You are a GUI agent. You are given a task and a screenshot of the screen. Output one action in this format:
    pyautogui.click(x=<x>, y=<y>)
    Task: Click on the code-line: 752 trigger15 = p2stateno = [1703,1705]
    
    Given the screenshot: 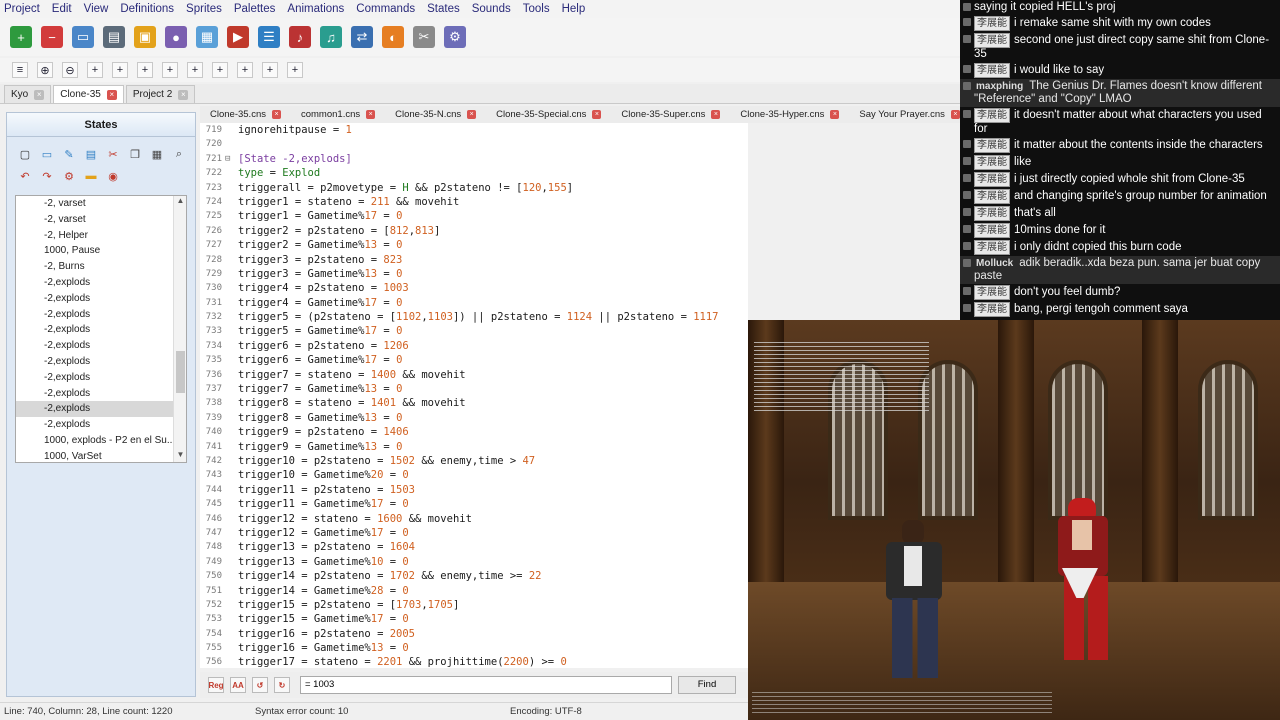 What is the action you would take?
    pyautogui.click(x=474, y=605)
    